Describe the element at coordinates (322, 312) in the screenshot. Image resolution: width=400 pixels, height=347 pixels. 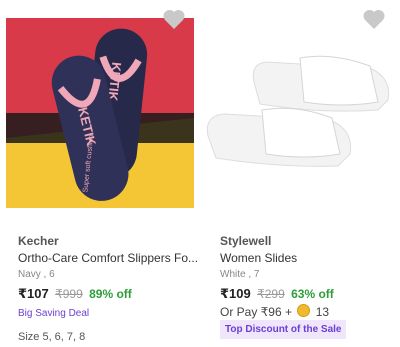
I see `coin-count: 13` at that location.